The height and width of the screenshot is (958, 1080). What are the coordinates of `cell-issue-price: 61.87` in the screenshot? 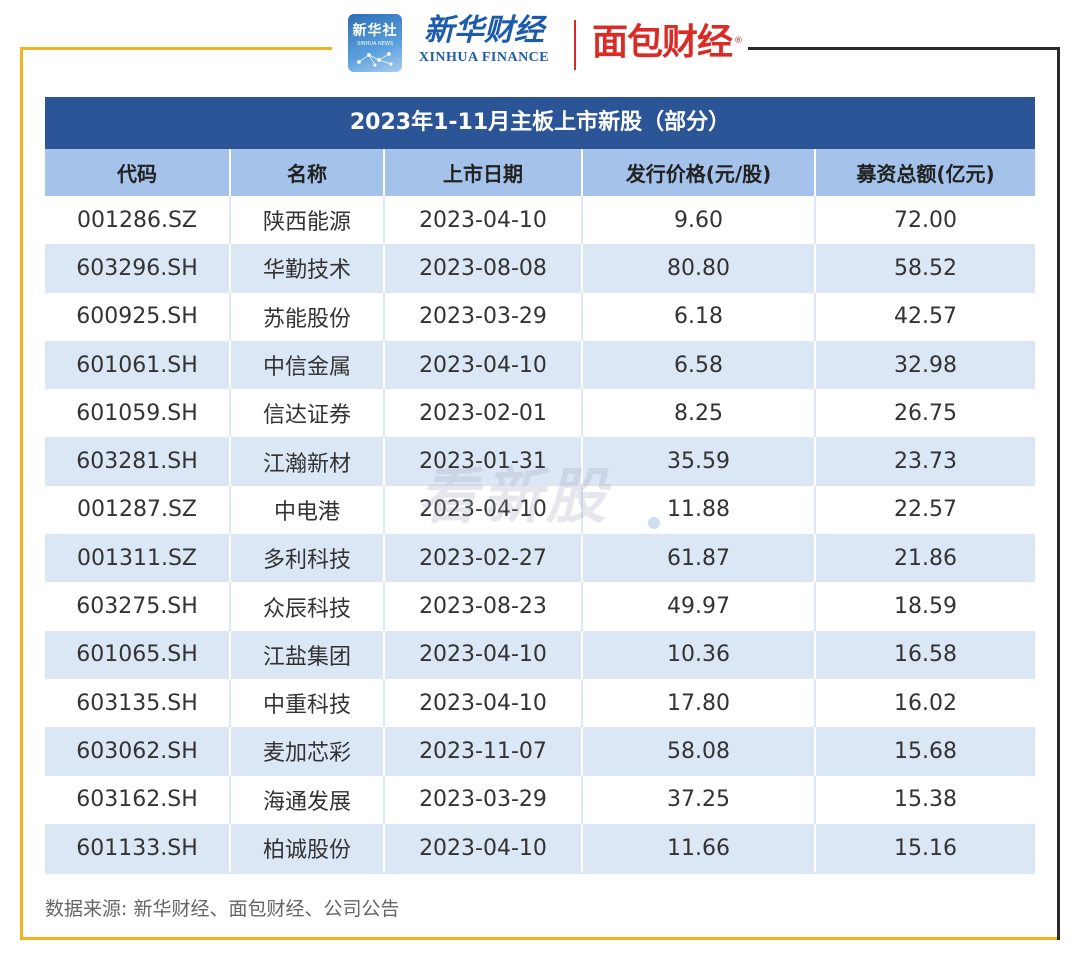 It's located at (697, 558).